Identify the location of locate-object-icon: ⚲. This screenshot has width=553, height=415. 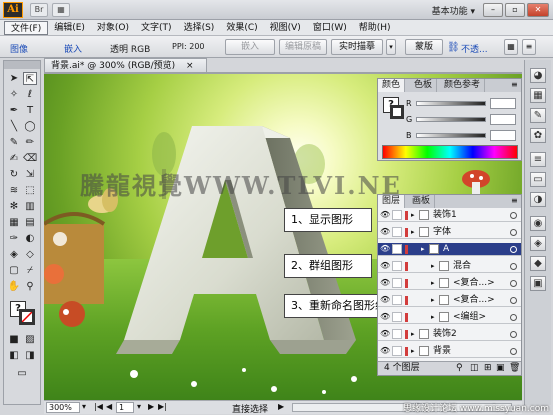
(459, 368).